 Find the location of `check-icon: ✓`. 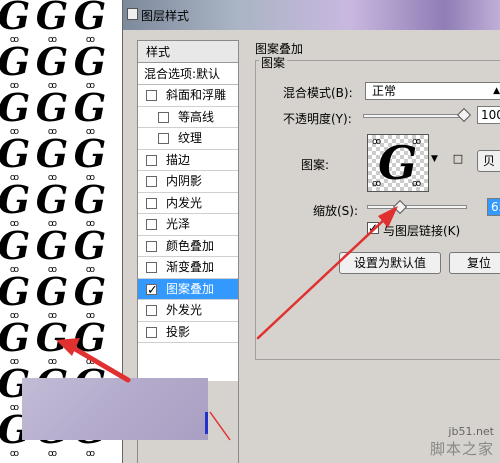

check-icon: ✓ is located at coordinates (373, 228).